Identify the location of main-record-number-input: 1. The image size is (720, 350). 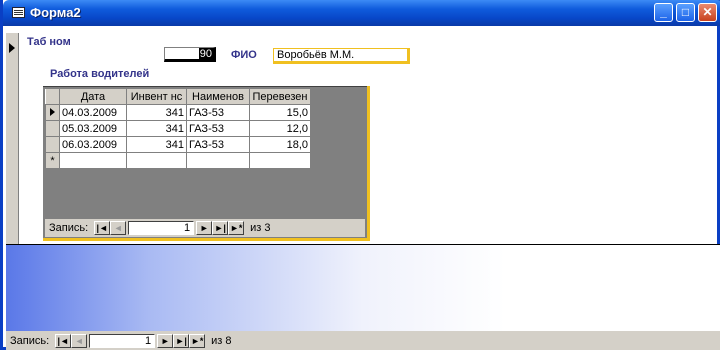
(122, 340).